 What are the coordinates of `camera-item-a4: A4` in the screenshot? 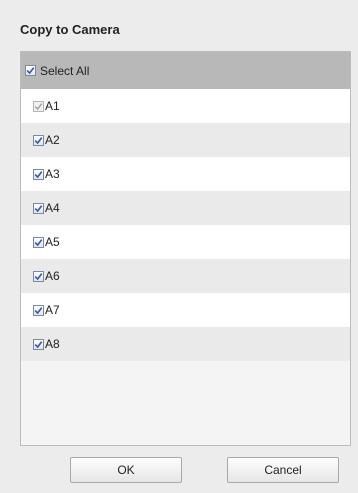 It's located at (185, 208).